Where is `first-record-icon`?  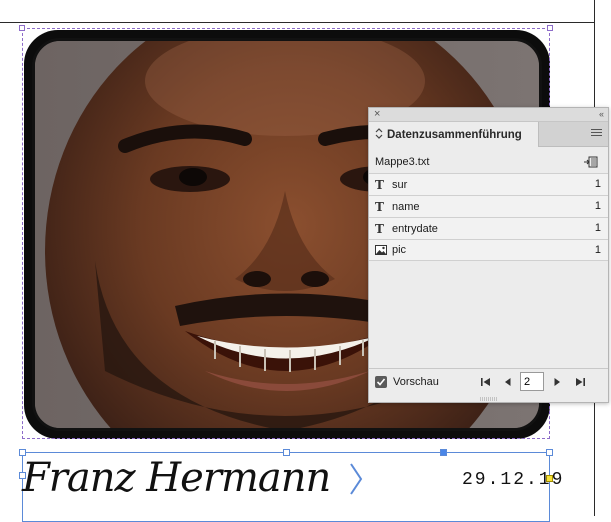 first-record-icon is located at coordinates (486, 382).